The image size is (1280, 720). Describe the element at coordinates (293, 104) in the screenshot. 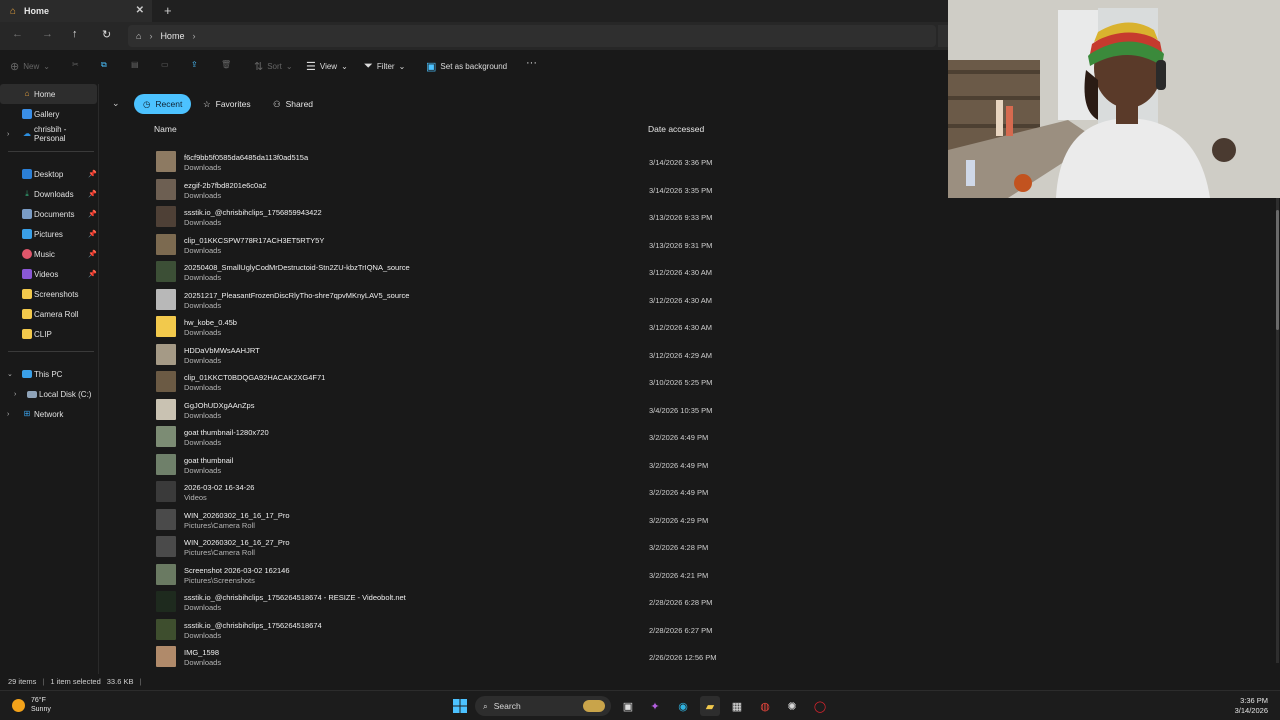

I see `tab-shared: ⚇ Shared` at that location.